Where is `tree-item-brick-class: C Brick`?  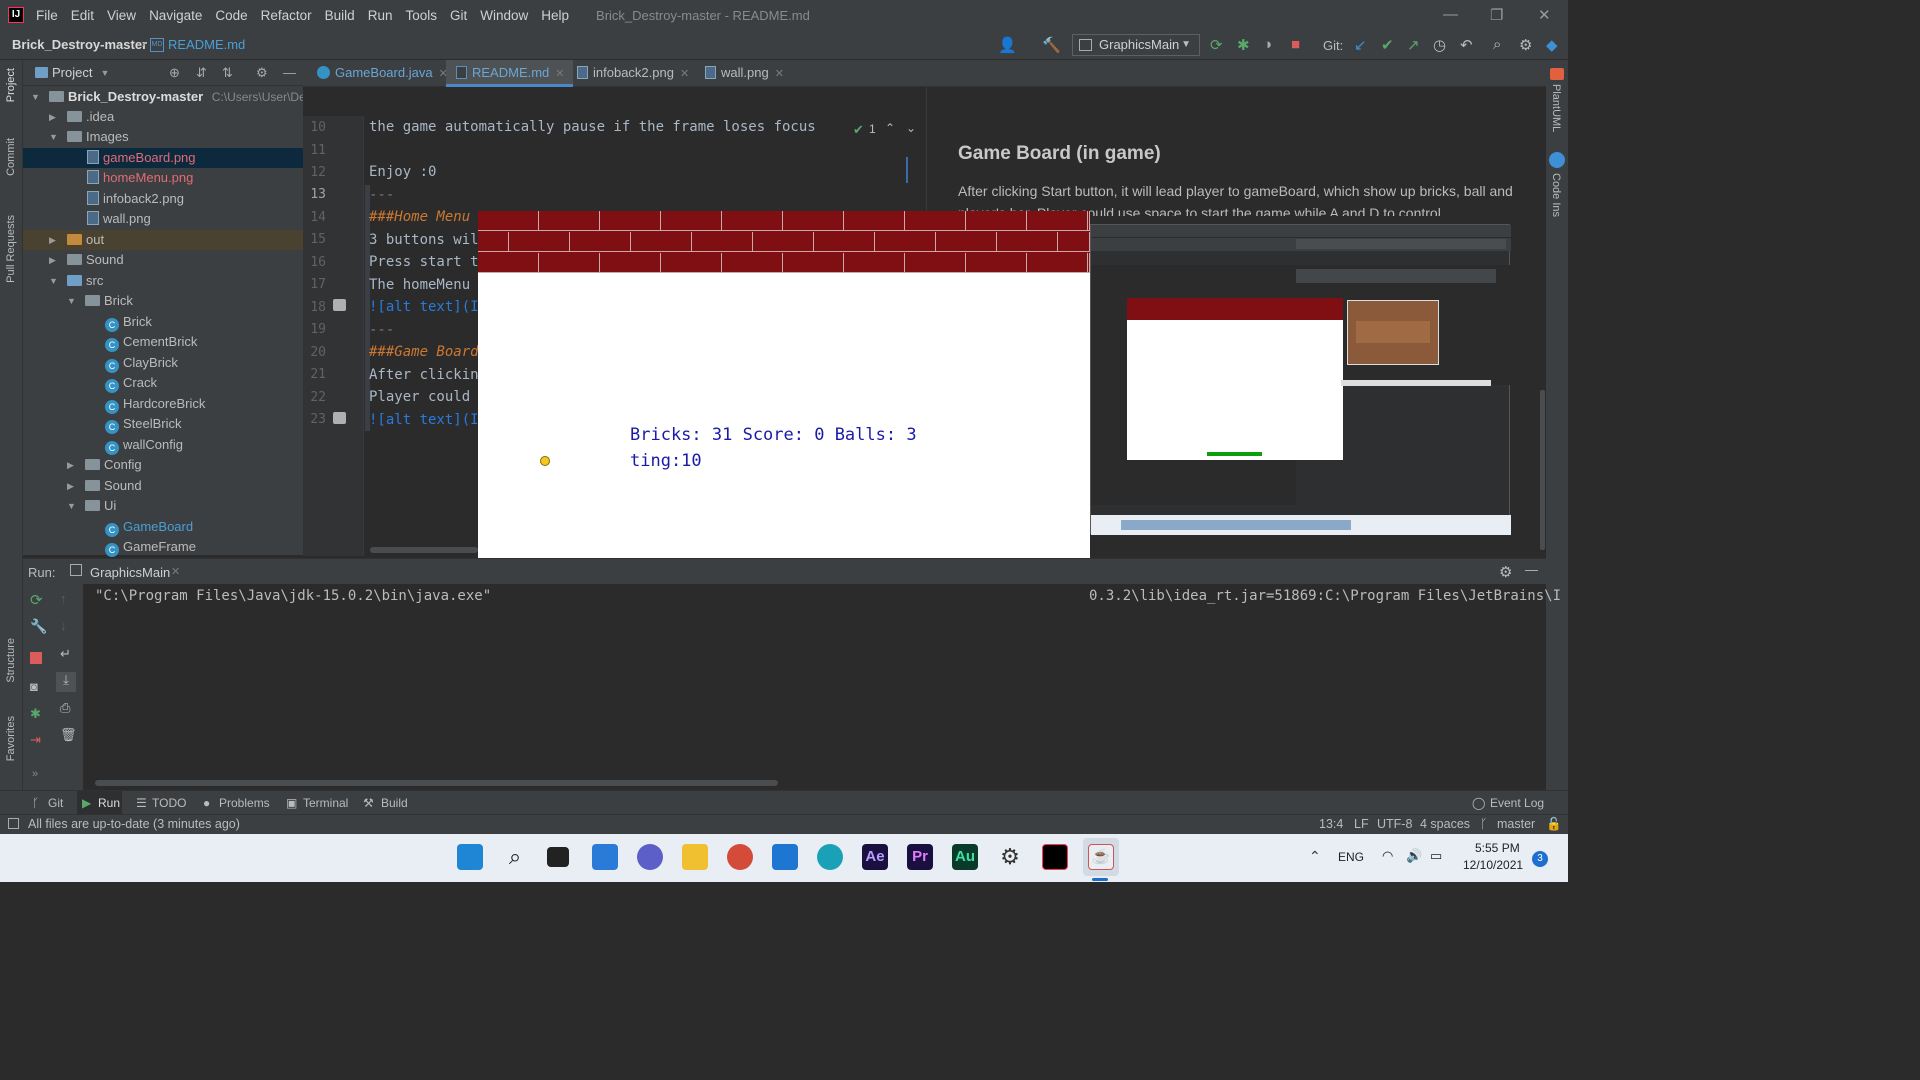 tree-item-brick-class: C Brick is located at coordinates (163, 322).